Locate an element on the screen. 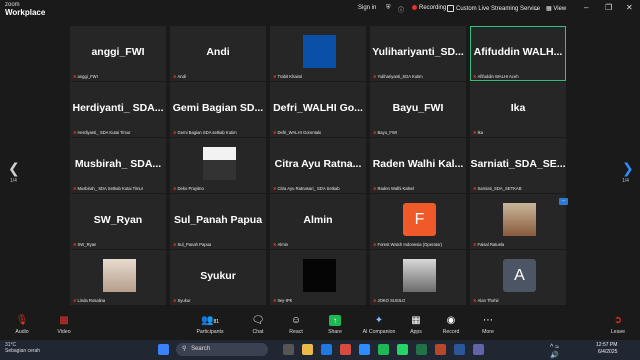  share-label: Share is located at coordinates (335, 332).